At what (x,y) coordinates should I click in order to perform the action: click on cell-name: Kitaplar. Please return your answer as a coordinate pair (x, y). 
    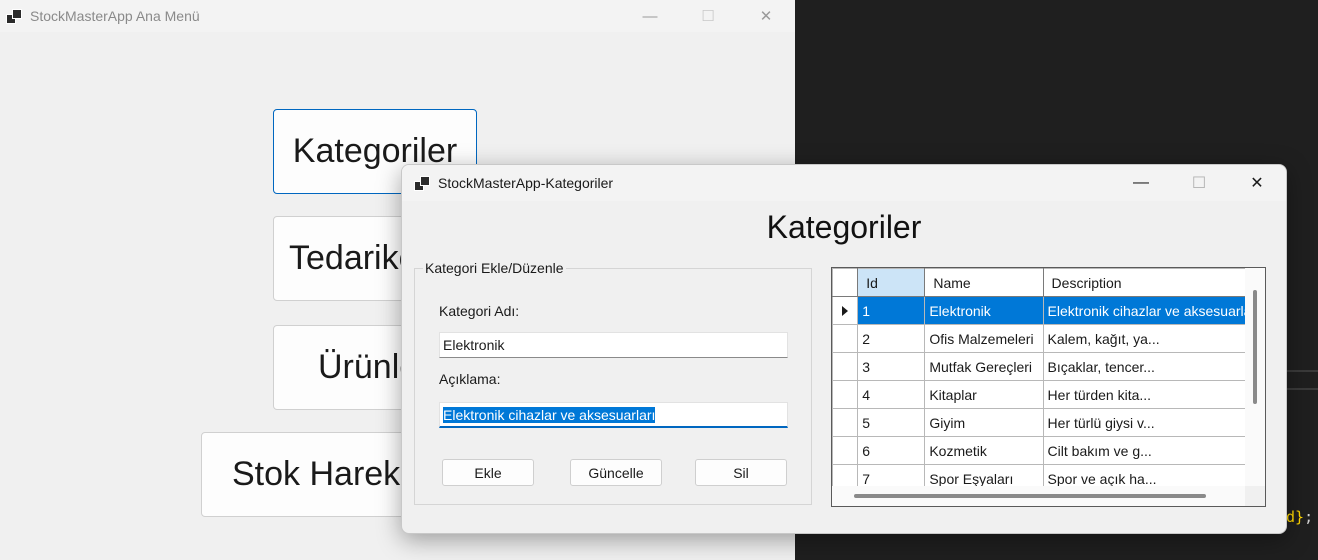
    Looking at the image, I should click on (984, 394).